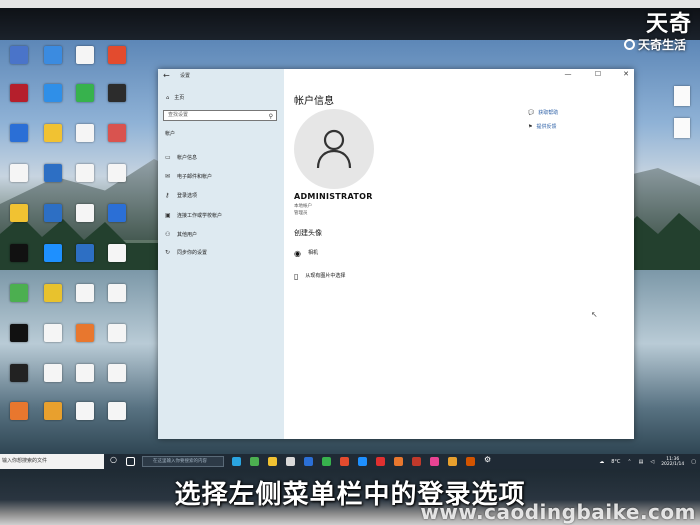 The image size is (700, 525). I want to click on sidebar-item-sign-in-options: ⚷ 登录选项, so click(181, 195).